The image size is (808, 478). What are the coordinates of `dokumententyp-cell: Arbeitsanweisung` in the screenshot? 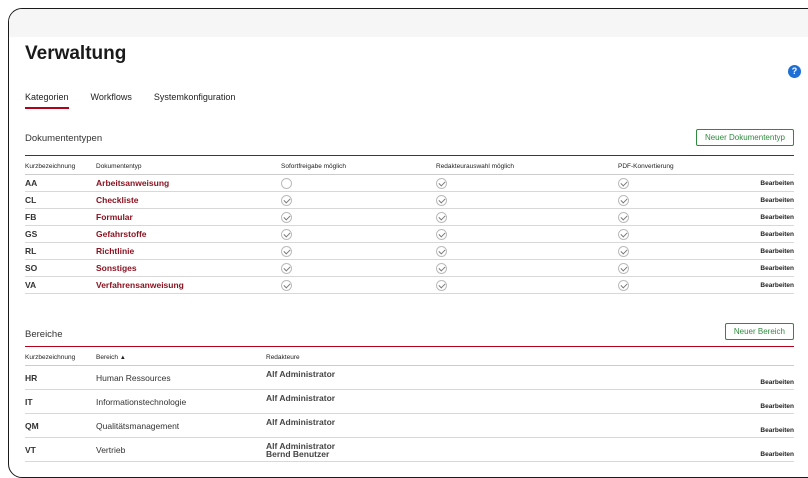 It's located at (188, 183).